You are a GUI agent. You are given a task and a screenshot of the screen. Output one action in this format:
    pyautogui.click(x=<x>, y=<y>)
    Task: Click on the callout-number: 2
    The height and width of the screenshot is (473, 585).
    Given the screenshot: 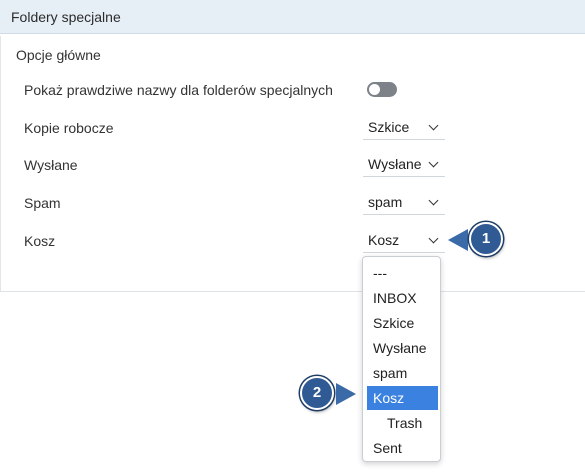 What is the action you would take?
    pyautogui.click(x=317, y=393)
    